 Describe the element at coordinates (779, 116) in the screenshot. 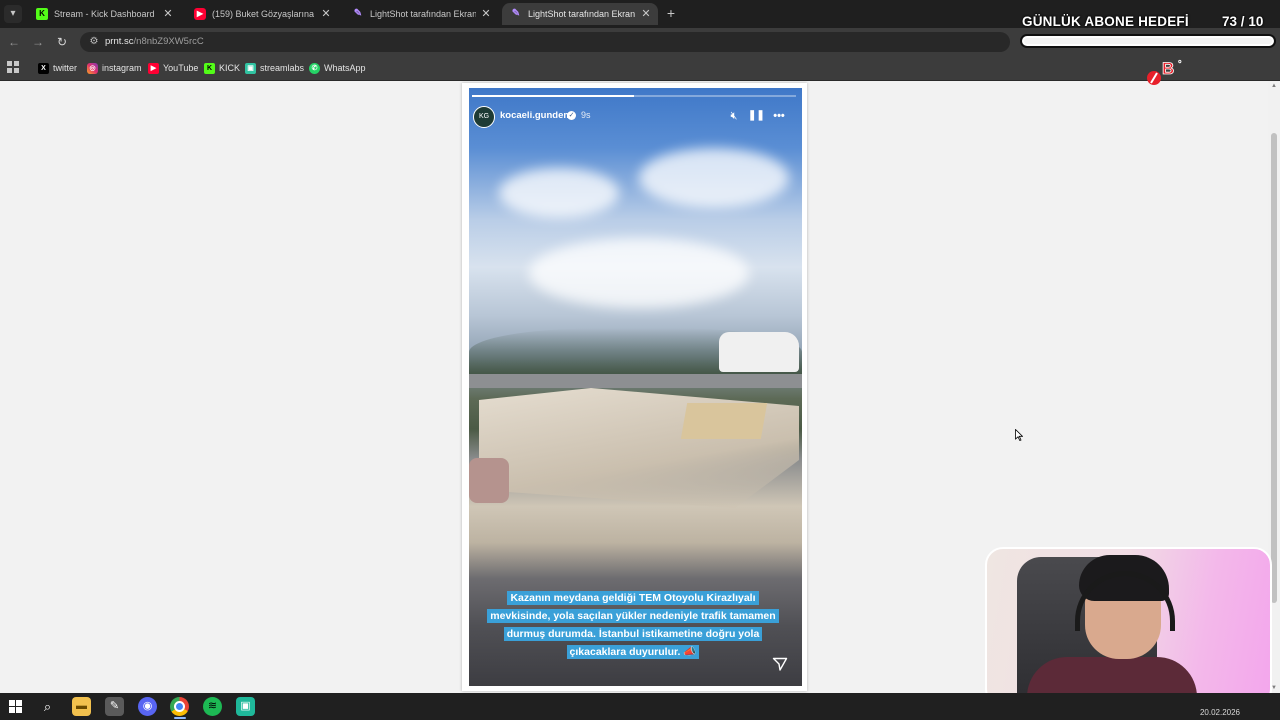

I see `more-icon: •••` at that location.